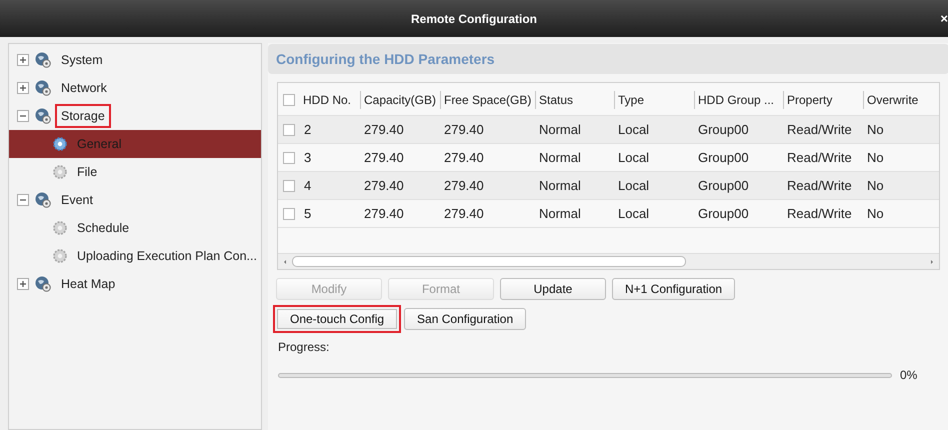 Image resolution: width=948 pixels, height=430 pixels. What do you see at coordinates (330, 100) in the screenshot?
I see `column-header: HDD No.` at bounding box center [330, 100].